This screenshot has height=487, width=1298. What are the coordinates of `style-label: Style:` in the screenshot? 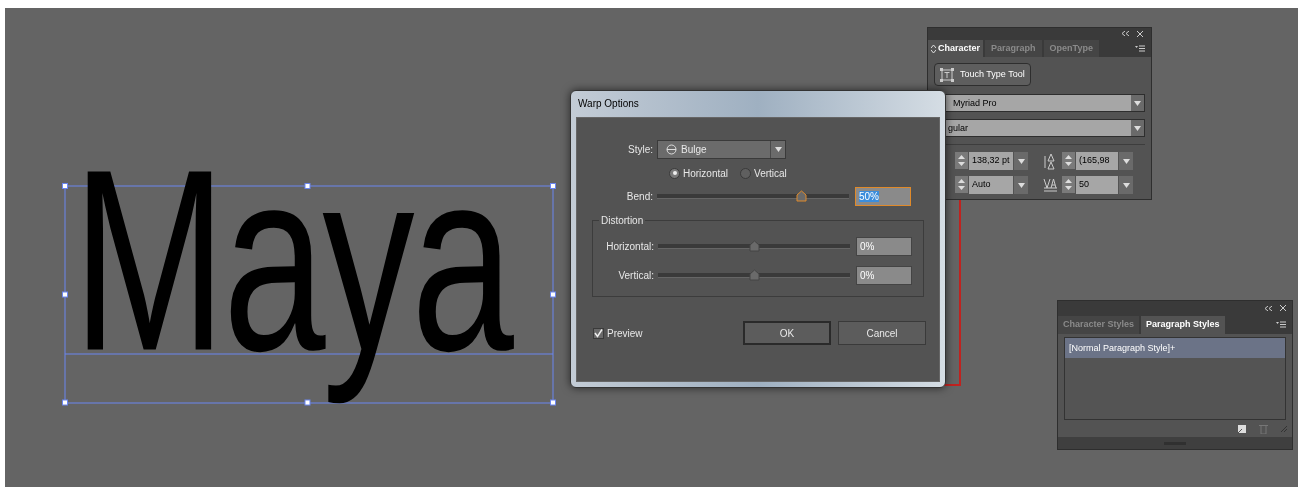 It's located at (640, 150).